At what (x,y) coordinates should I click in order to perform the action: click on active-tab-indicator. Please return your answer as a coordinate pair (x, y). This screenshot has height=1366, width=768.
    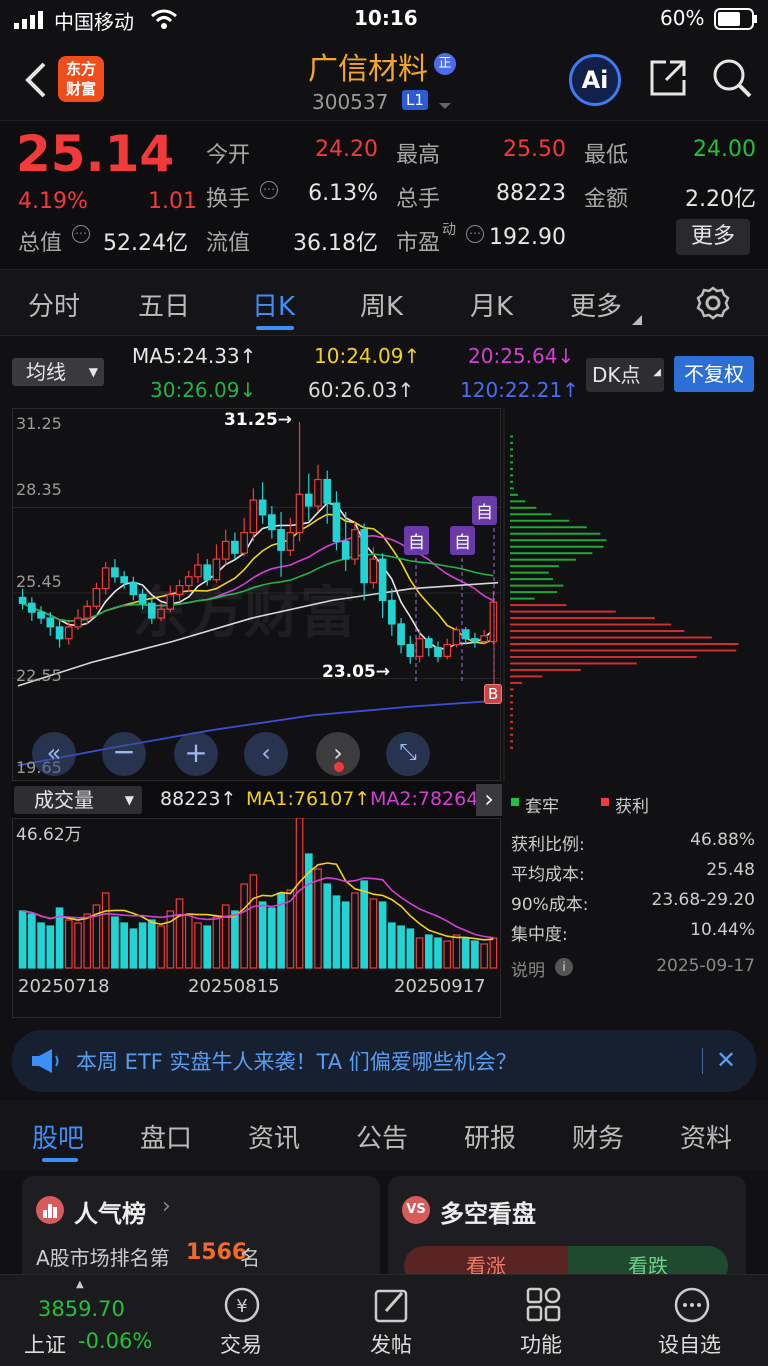
    Looking at the image, I should click on (275, 328).